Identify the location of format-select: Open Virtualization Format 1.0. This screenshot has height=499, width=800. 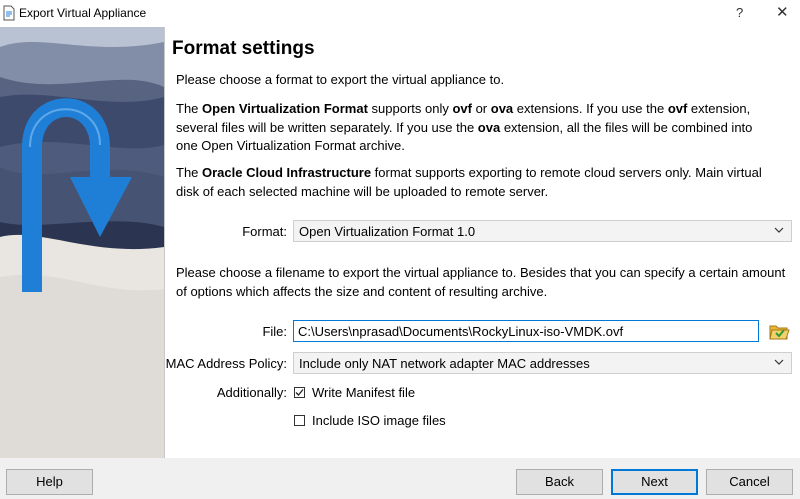
(542, 231).